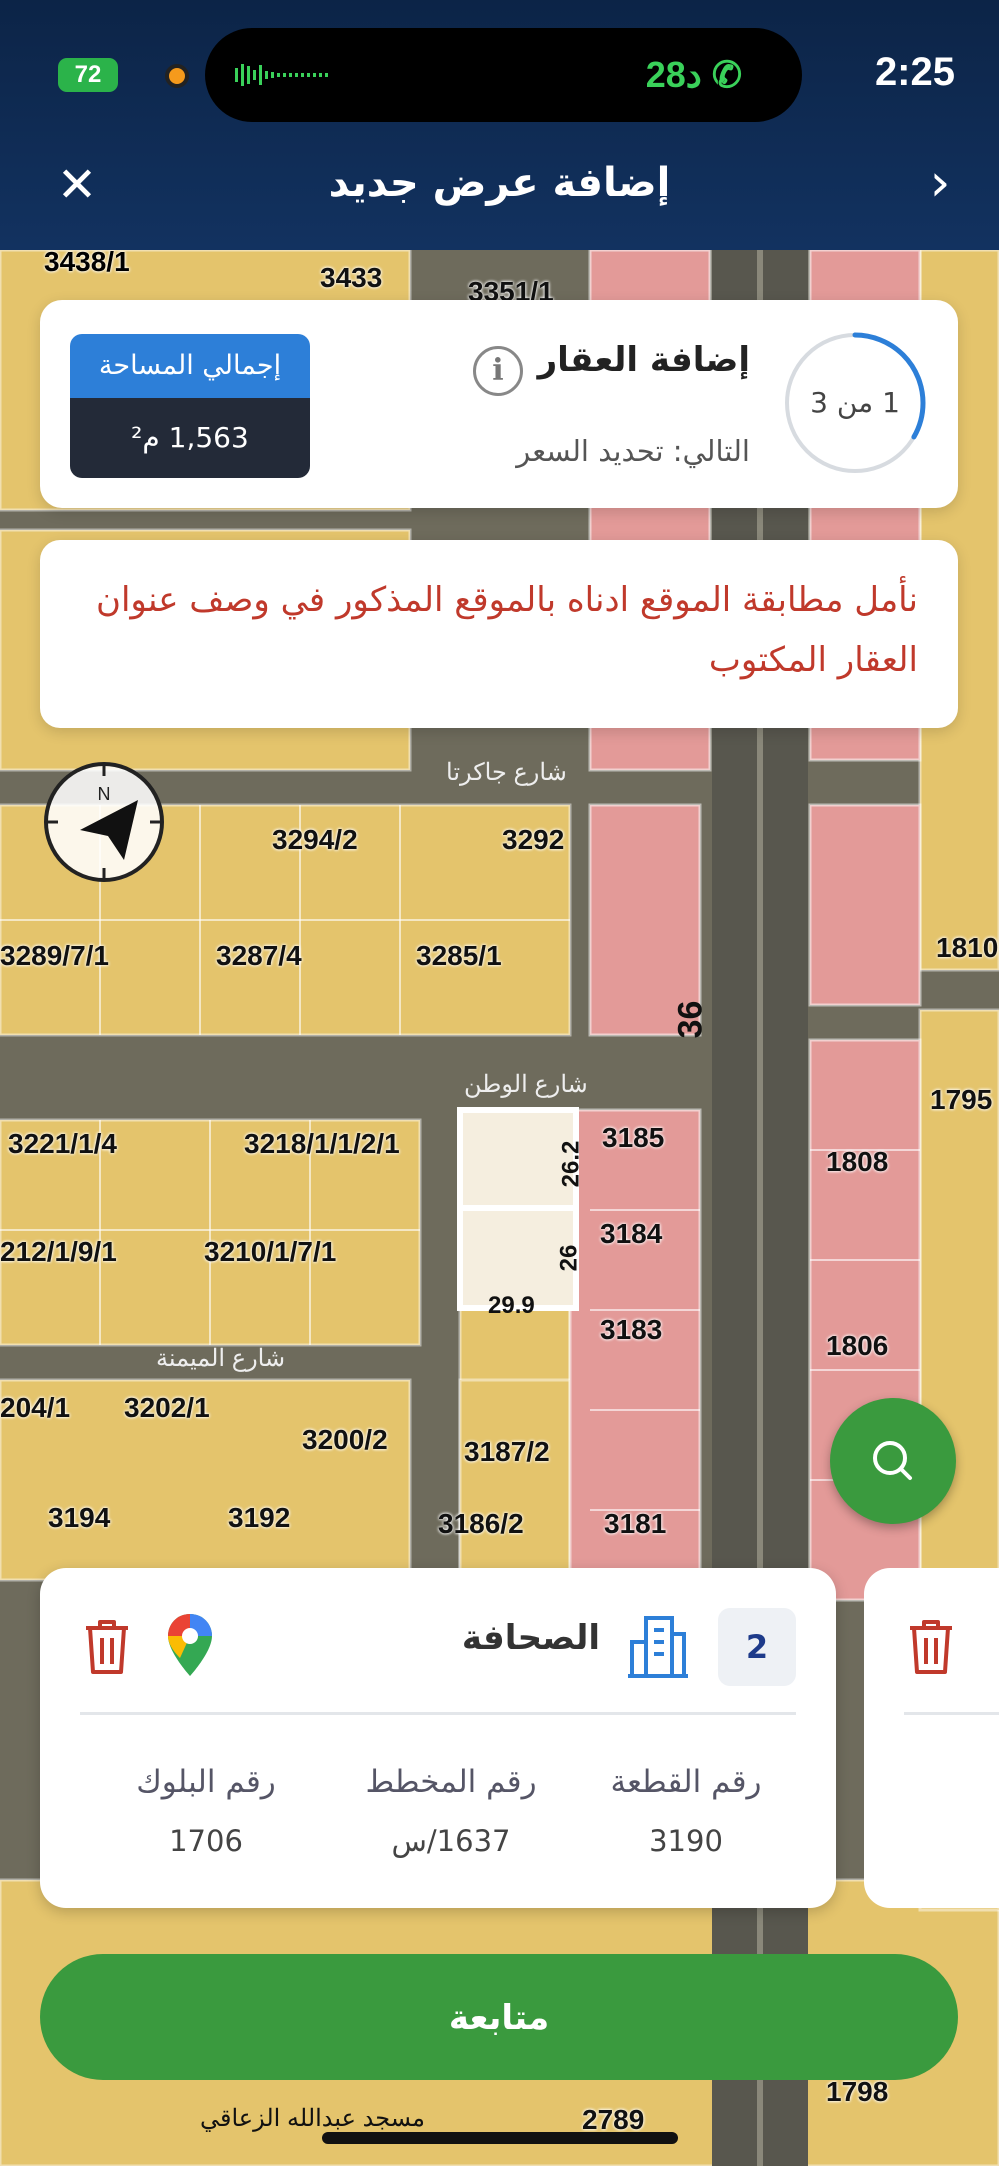  What do you see at coordinates (507, 1451) in the screenshot?
I see `parcel-label: 3187/2` at bounding box center [507, 1451].